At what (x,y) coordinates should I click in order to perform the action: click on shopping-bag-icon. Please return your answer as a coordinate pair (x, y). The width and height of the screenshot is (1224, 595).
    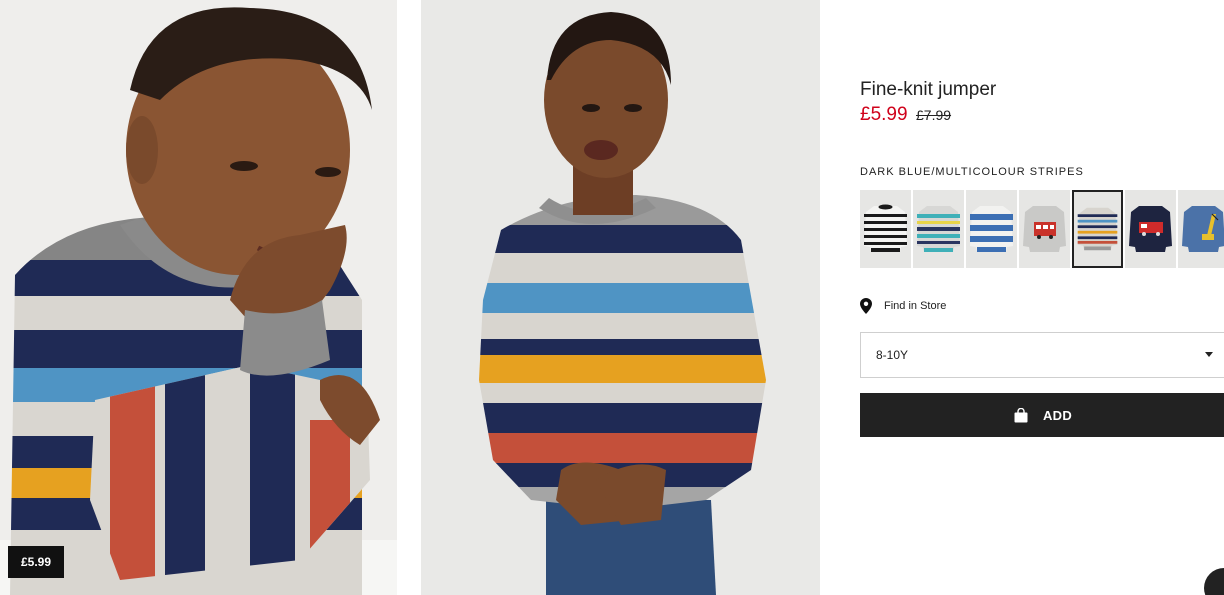
    Looking at the image, I should click on (1021, 414).